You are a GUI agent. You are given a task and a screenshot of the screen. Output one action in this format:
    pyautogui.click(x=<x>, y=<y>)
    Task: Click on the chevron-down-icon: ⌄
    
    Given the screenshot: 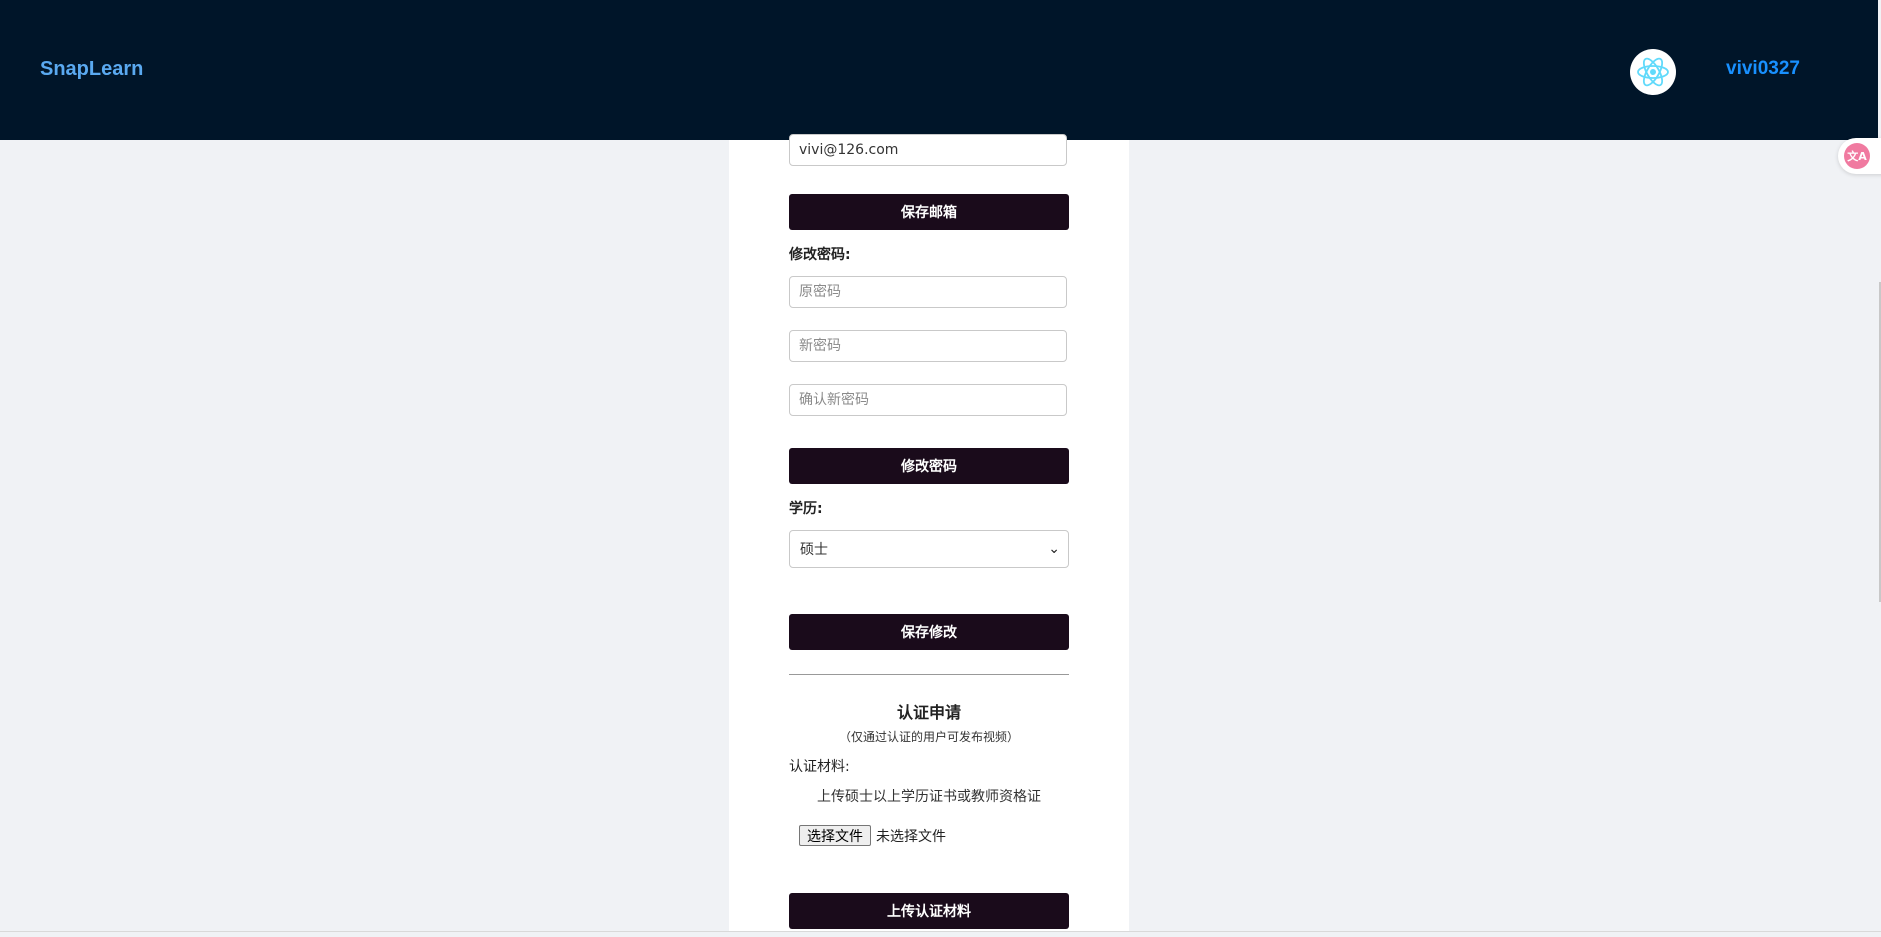 What is the action you would take?
    pyautogui.click(x=1054, y=549)
    